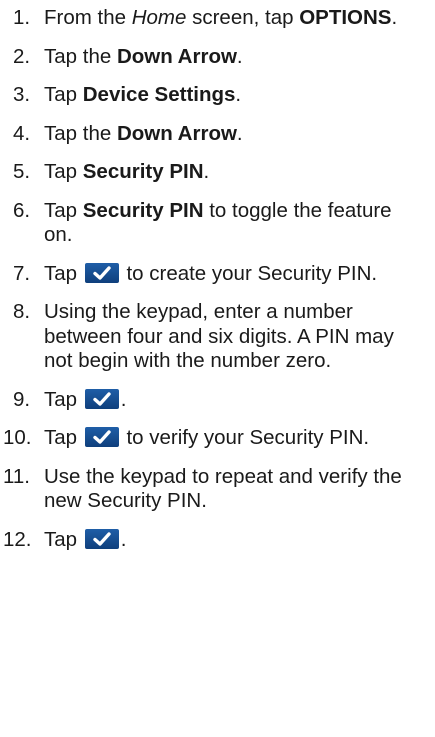  Describe the element at coordinates (22, 56) in the screenshot. I see `step-number: 2.` at that location.